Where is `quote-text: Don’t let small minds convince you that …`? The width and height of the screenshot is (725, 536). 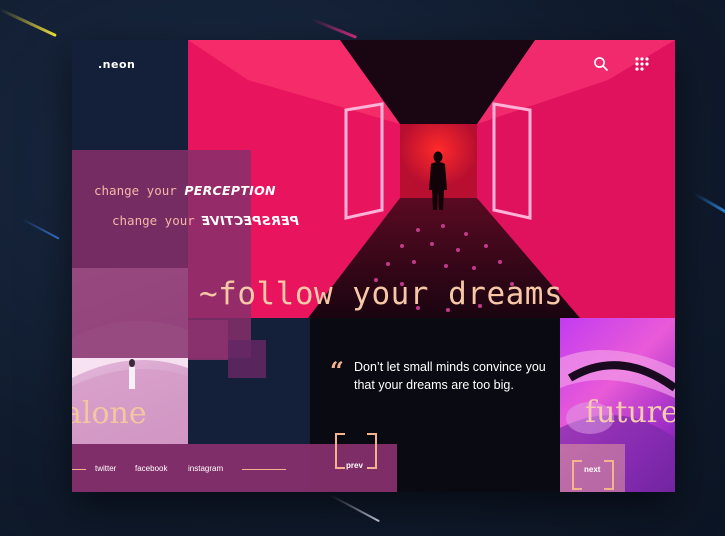 quote-text: Don’t let small minds convince you that … is located at coordinates (450, 376).